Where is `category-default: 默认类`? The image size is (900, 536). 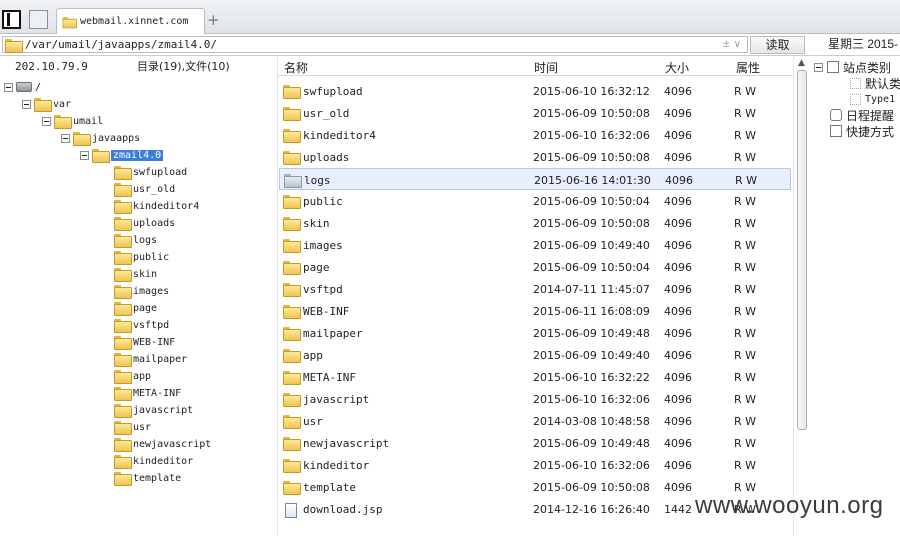 category-default: 默认类 is located at coordinates (875, 83).